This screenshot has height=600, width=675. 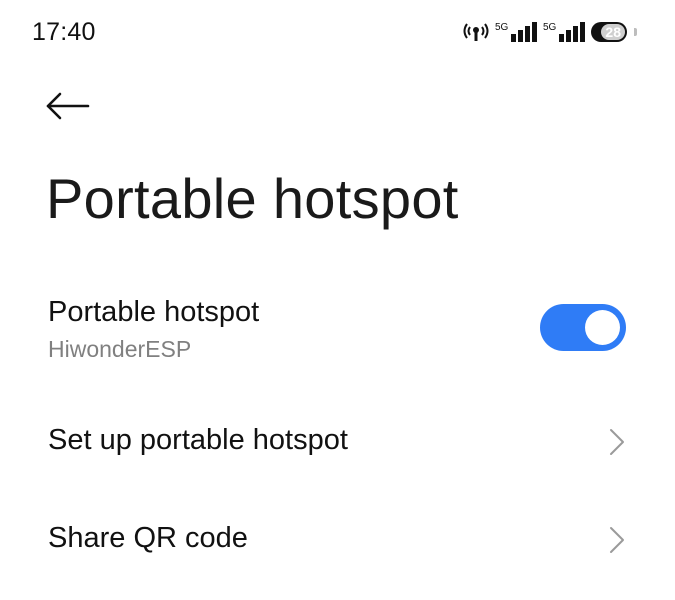 What do you see at coordinates (154, 312) in the screenshot?
I see `portable-hotspot-label: Portable hotspot` at bounding box center [154, 312].